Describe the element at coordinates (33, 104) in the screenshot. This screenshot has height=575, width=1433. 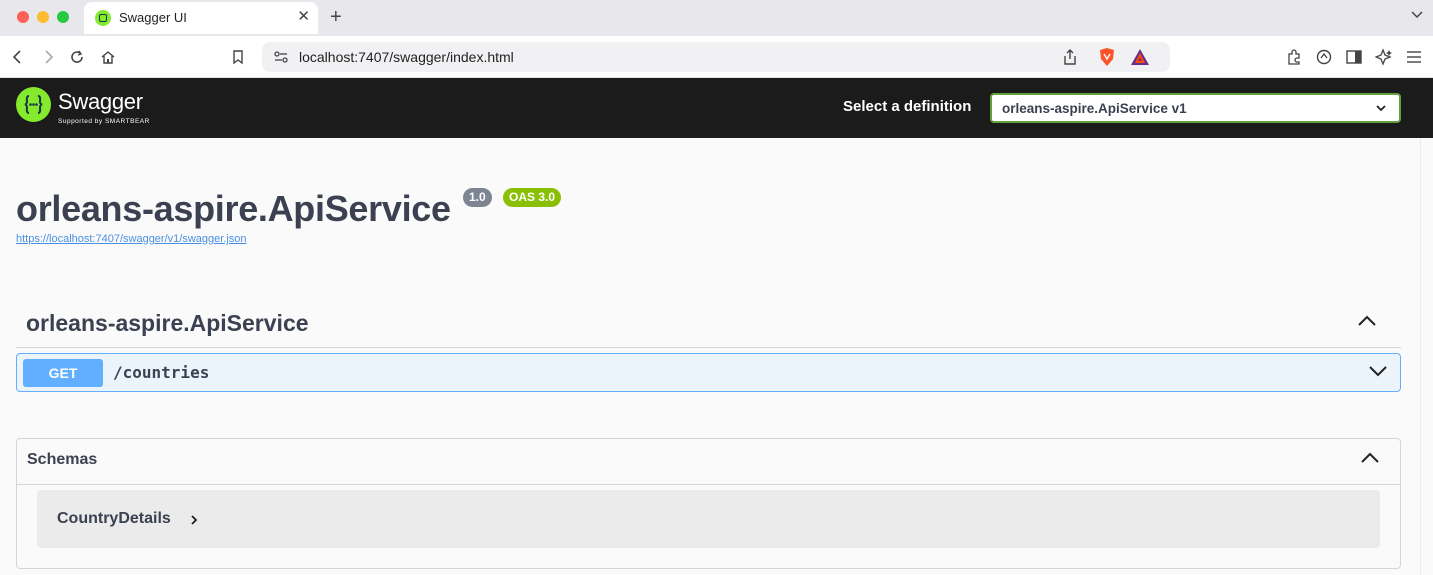
I see `swagger-logo-icon` at that location.